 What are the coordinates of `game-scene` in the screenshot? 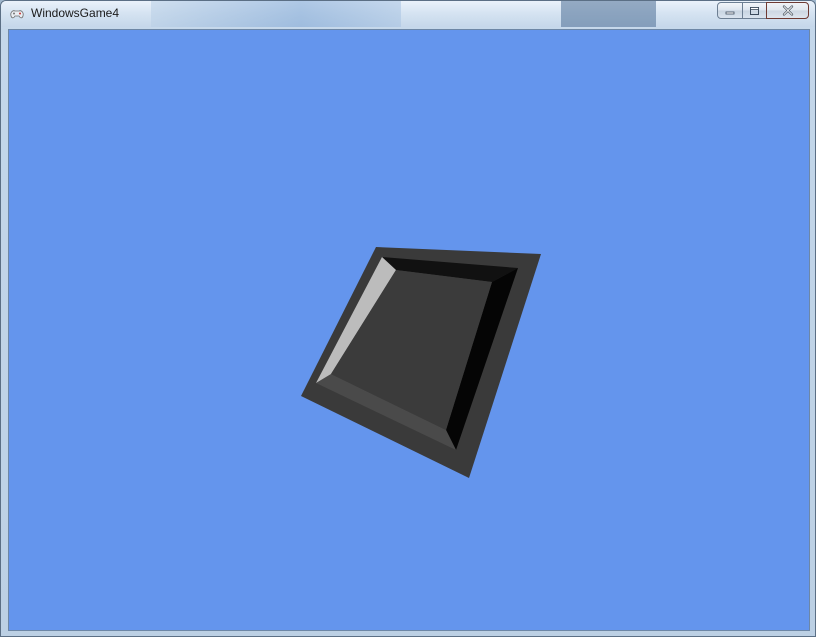 It's located at (421, 362).